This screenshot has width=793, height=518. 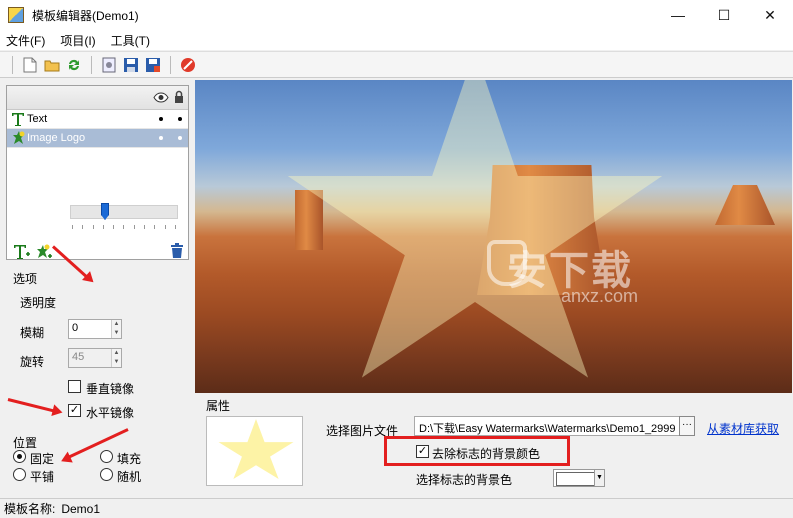 I want to click on radio-fixed-label: 固定, so click(x=42, y=459).